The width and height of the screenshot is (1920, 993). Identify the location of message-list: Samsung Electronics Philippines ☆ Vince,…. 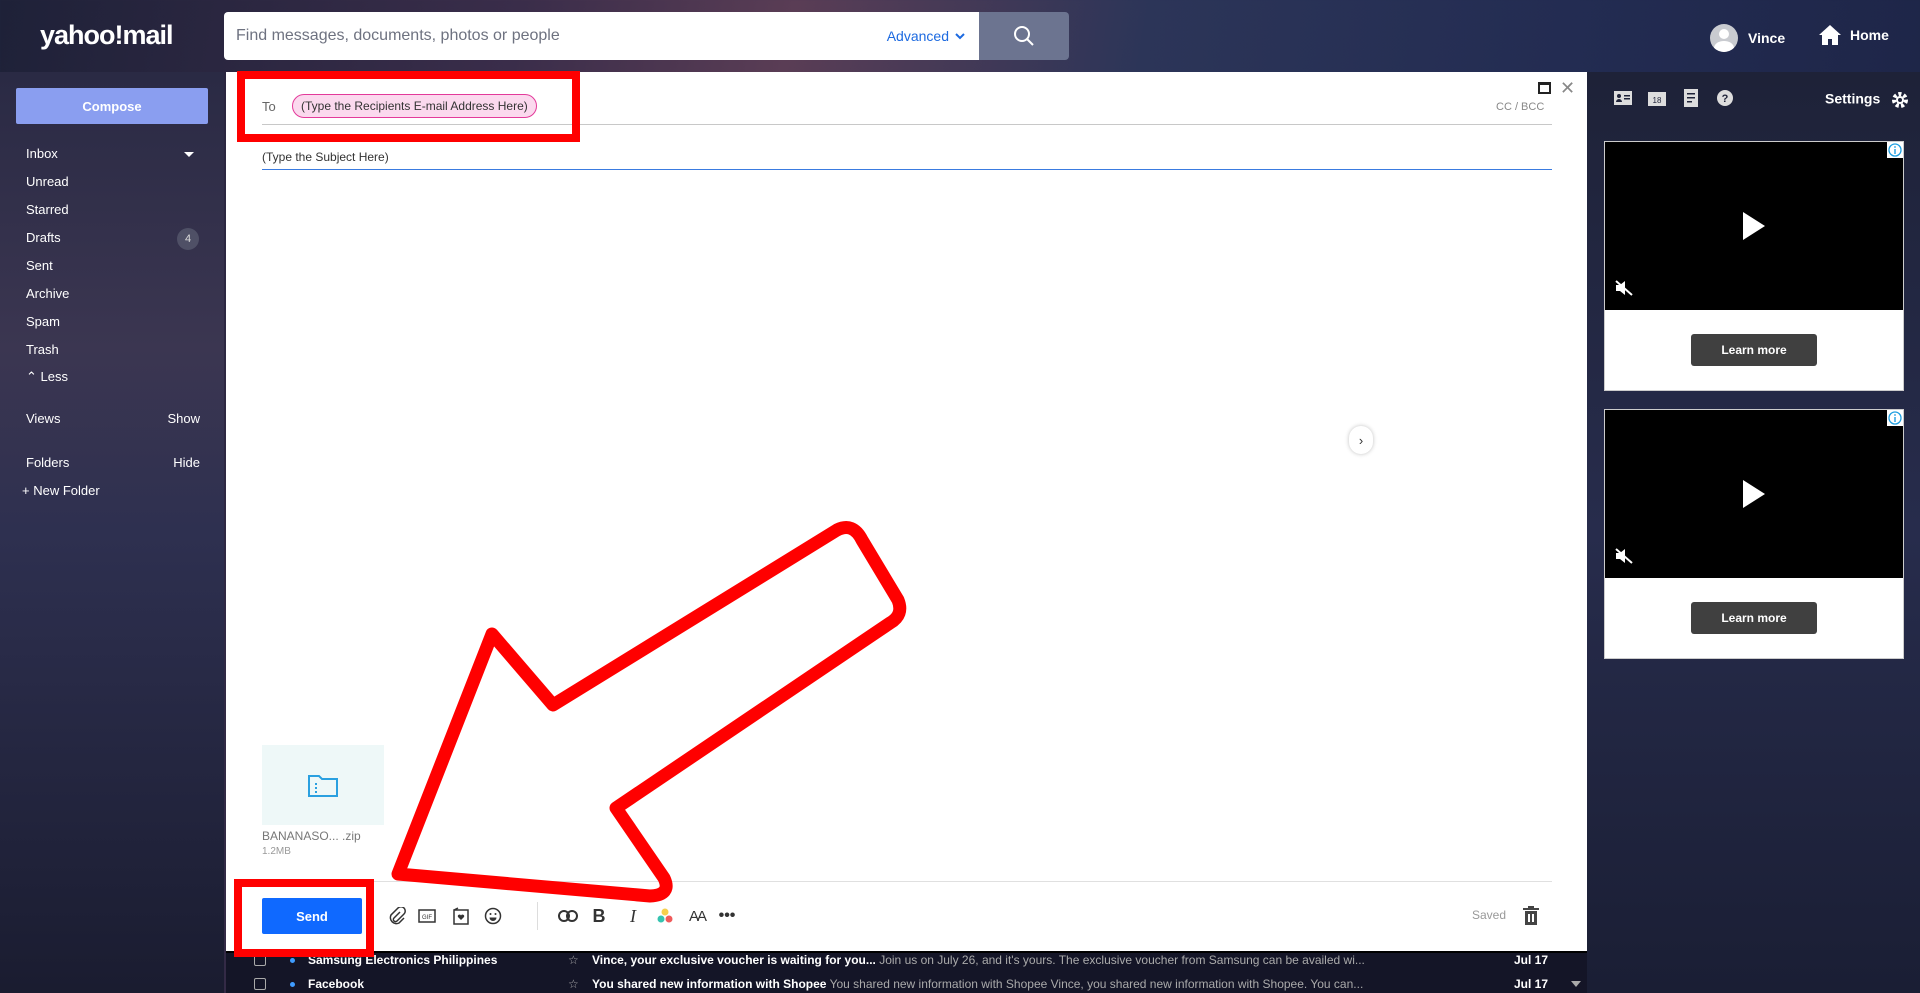
(906, 972).